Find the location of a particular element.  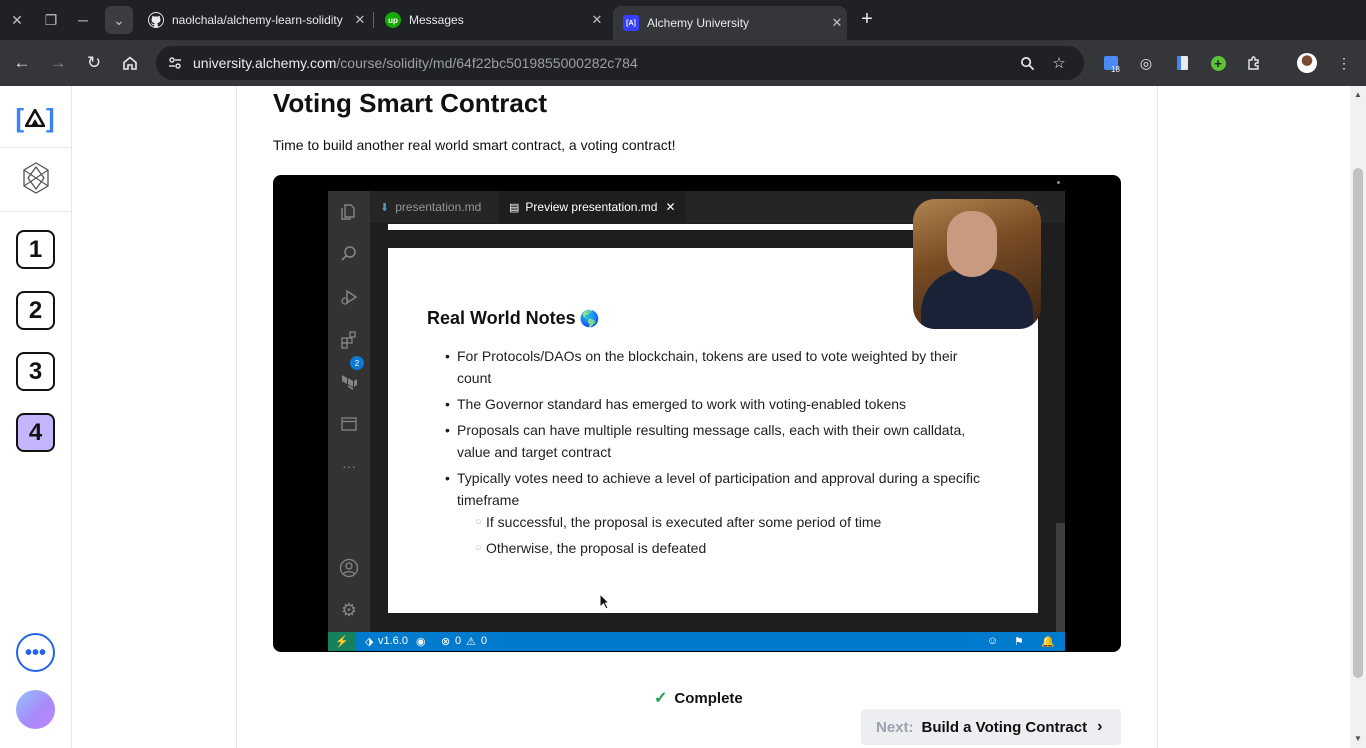

complete-status: ✓ Complete is located at coordinates (698, 698).